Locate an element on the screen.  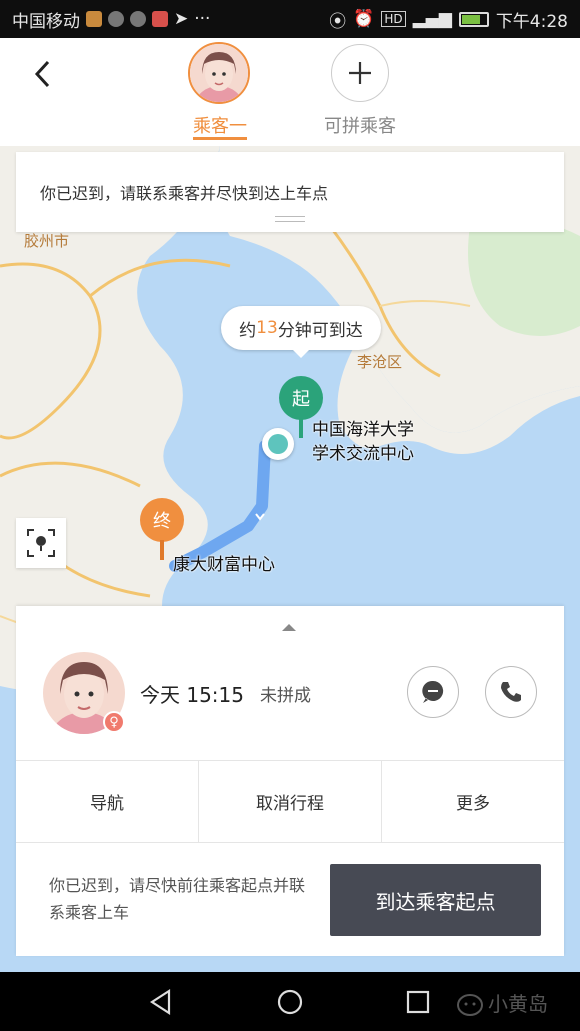
navigate-button: 导航 is located at coordinates (107, 801).